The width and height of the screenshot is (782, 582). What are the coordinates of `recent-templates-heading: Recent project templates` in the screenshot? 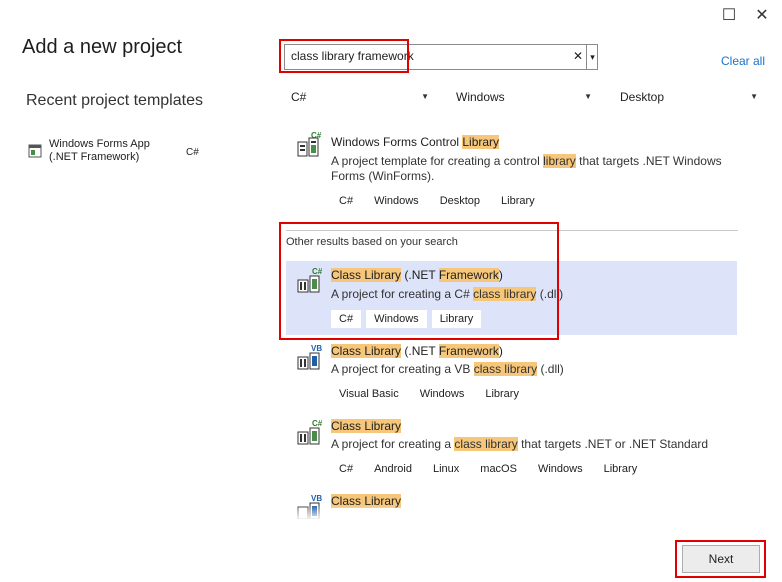 It's located at (114, 100).